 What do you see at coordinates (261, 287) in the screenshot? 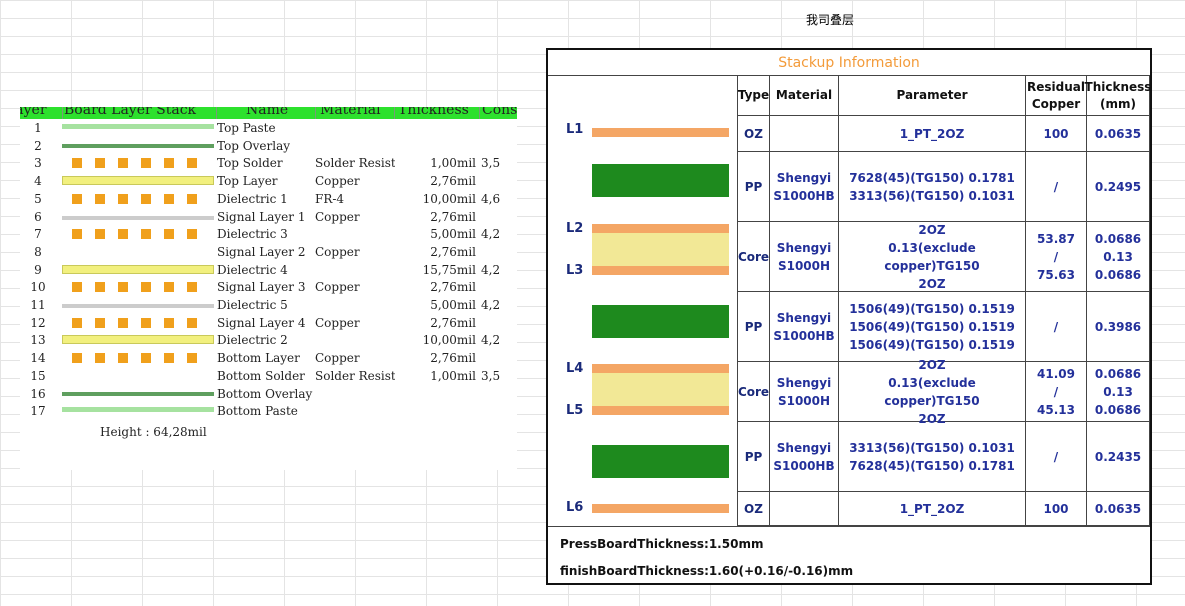
I see `layer-name: Signal Layer 3` at bounding box center [261, 287].